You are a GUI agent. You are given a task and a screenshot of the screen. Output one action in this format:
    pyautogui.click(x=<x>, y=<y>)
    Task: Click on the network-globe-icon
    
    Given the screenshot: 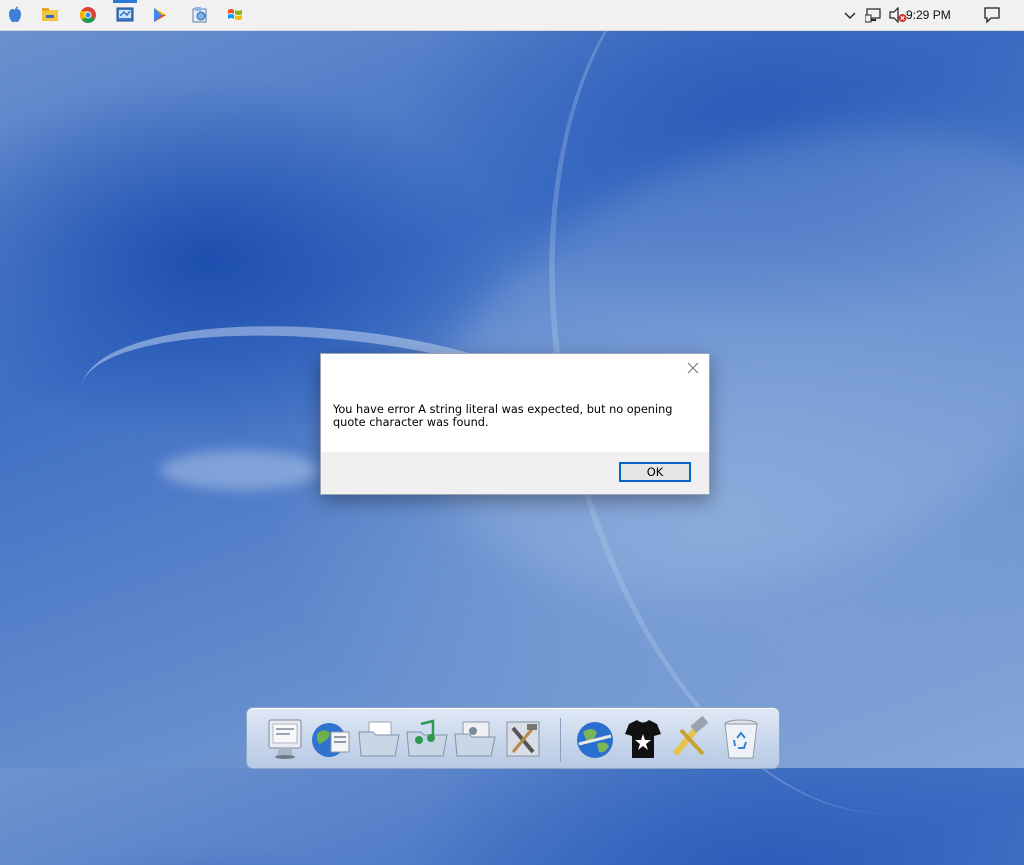 What is the action you would take?
    pyautogui.click(x=595, y=739)
    